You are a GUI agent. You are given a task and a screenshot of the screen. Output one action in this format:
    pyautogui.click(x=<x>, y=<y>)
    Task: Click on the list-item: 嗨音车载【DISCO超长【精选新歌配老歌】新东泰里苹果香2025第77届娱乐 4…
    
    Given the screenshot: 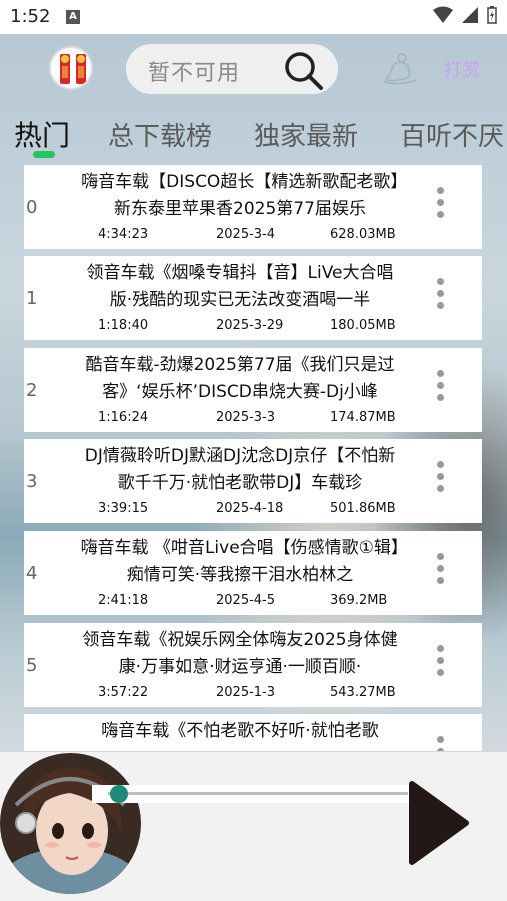 What is the action you would take?
    pyautogui.click(x=253, y=207)
    